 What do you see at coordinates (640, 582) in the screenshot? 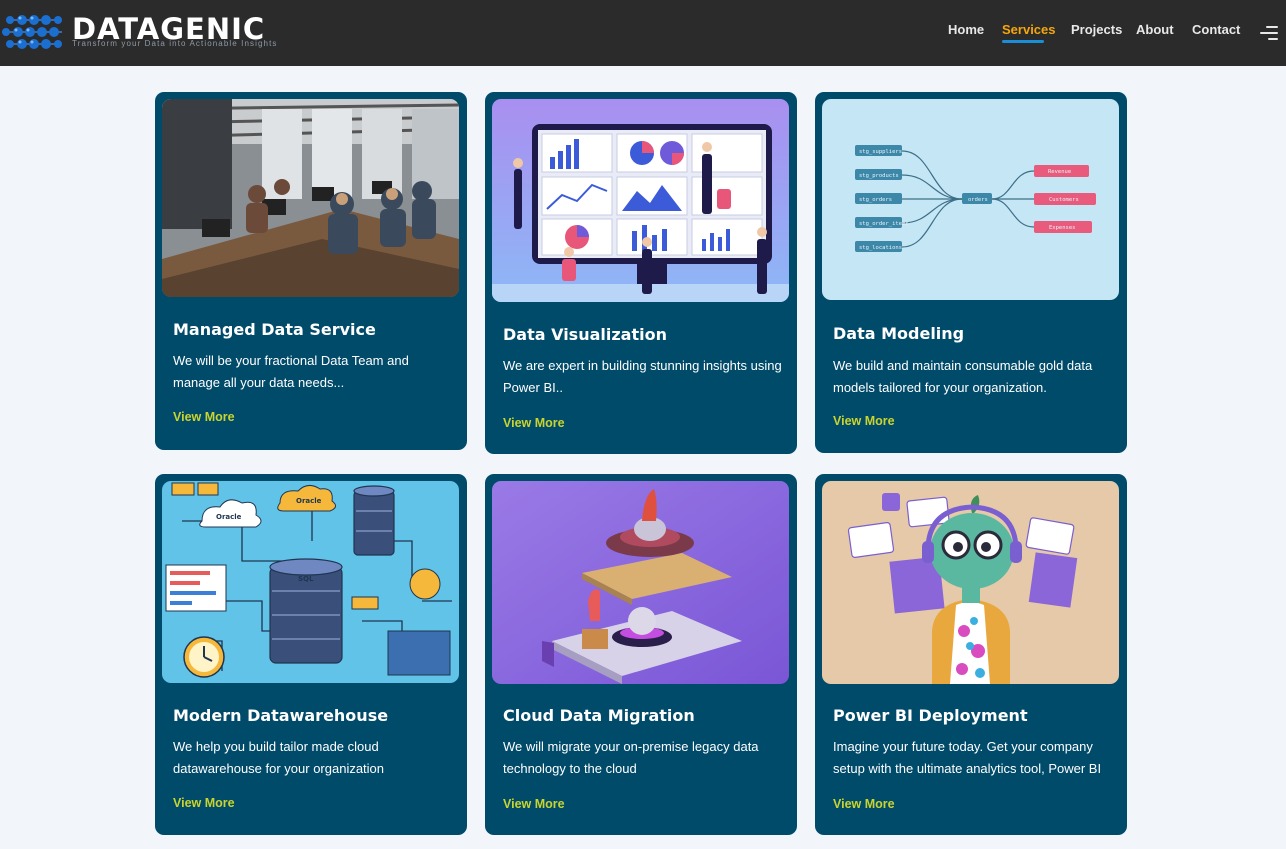
I see `migration-illustration` at bounding box center [640, 582].